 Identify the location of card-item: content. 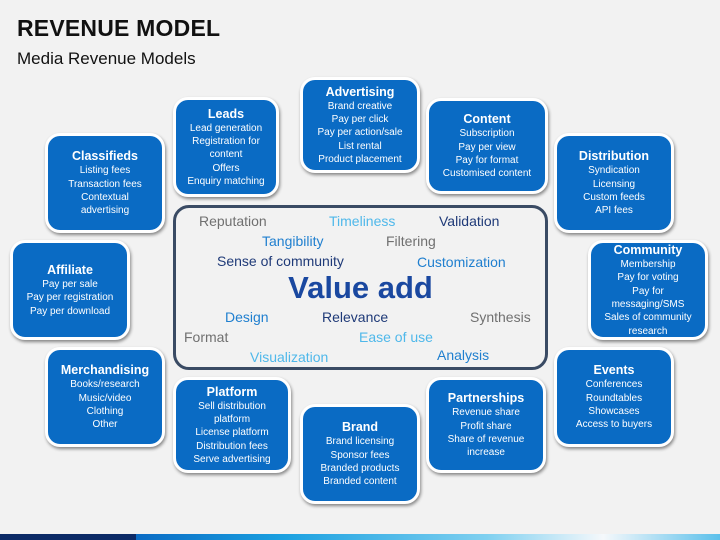
(226, 155).